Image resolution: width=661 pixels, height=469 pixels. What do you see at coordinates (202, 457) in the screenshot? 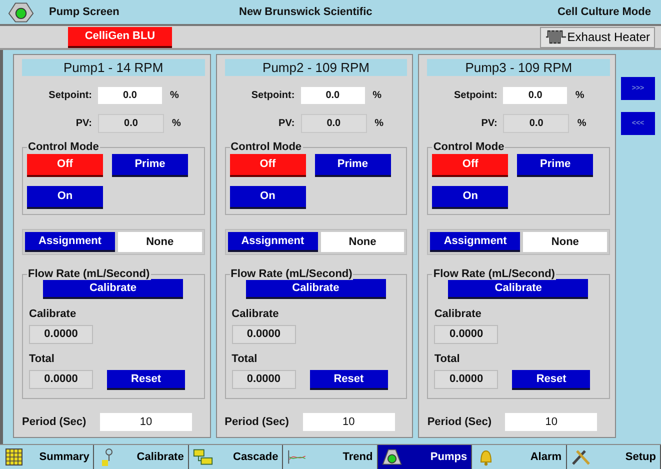
I see `cascade-icon` at bounding box center [202, 457].